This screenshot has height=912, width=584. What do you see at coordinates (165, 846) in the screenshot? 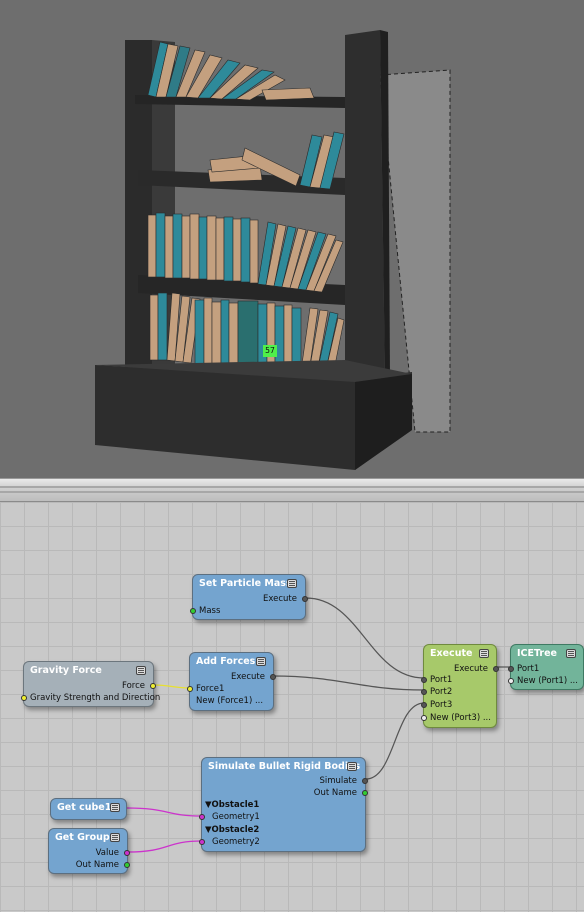
I see `wire-group-to-geometry2` at bounding box center [165, 846].